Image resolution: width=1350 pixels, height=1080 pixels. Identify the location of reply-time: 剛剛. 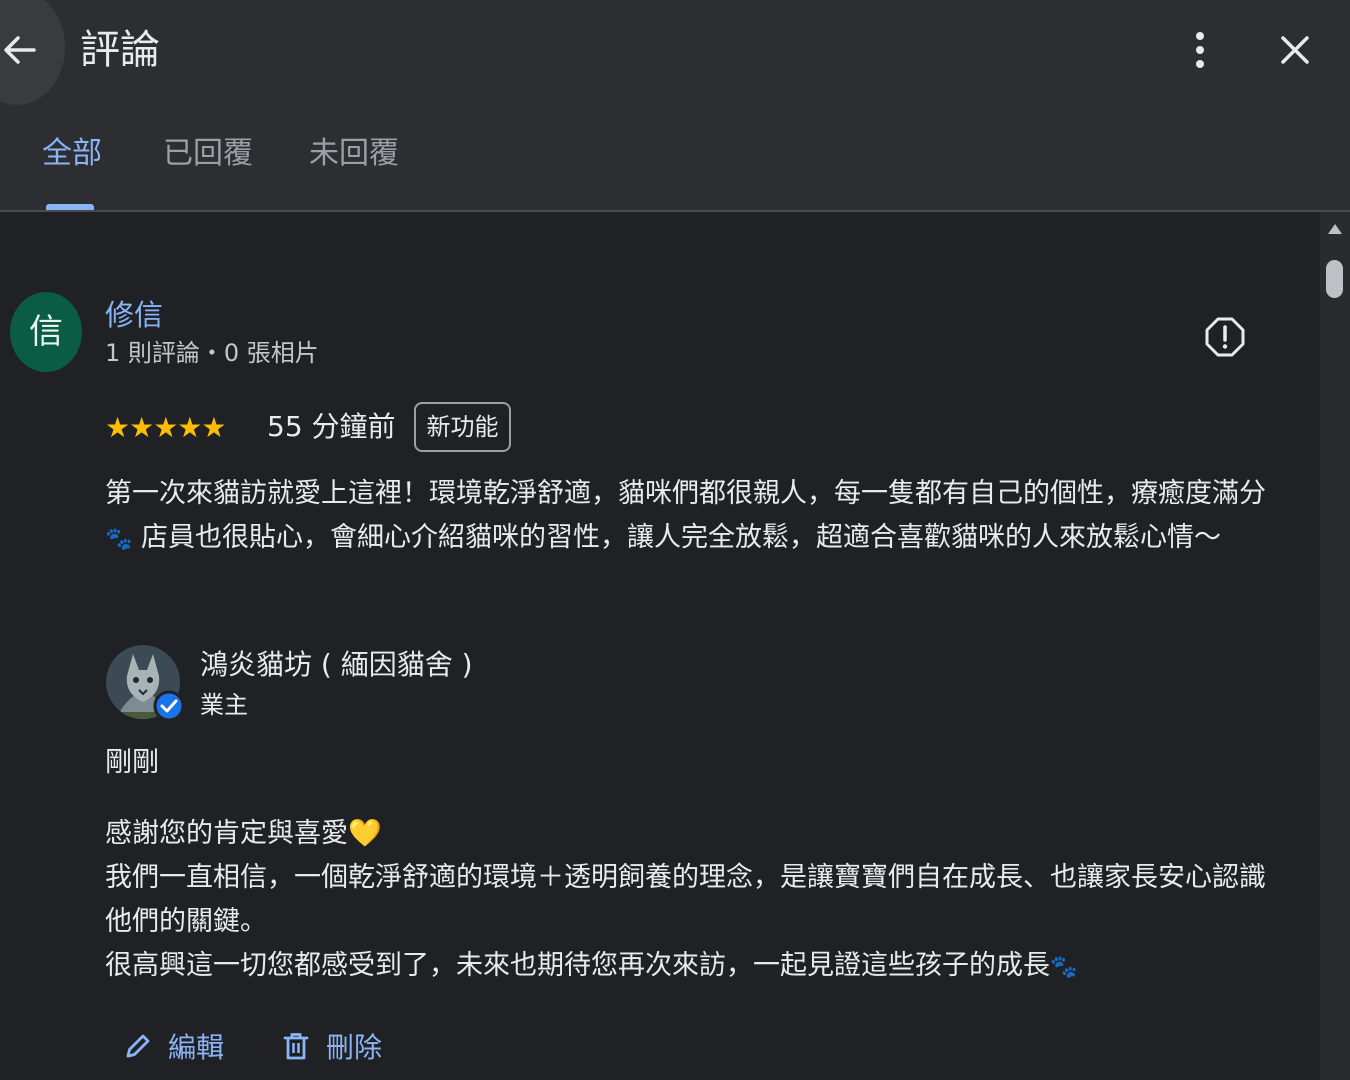
(132, 762).